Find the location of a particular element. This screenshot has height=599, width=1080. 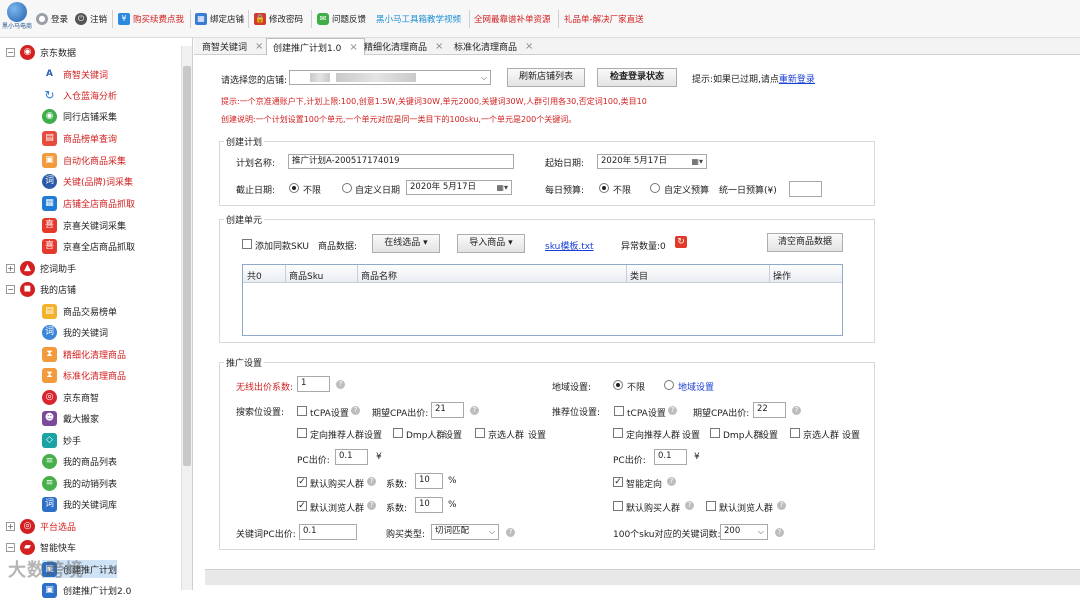

relogin-link: 重新登录 is located at coordinates (797, 80).